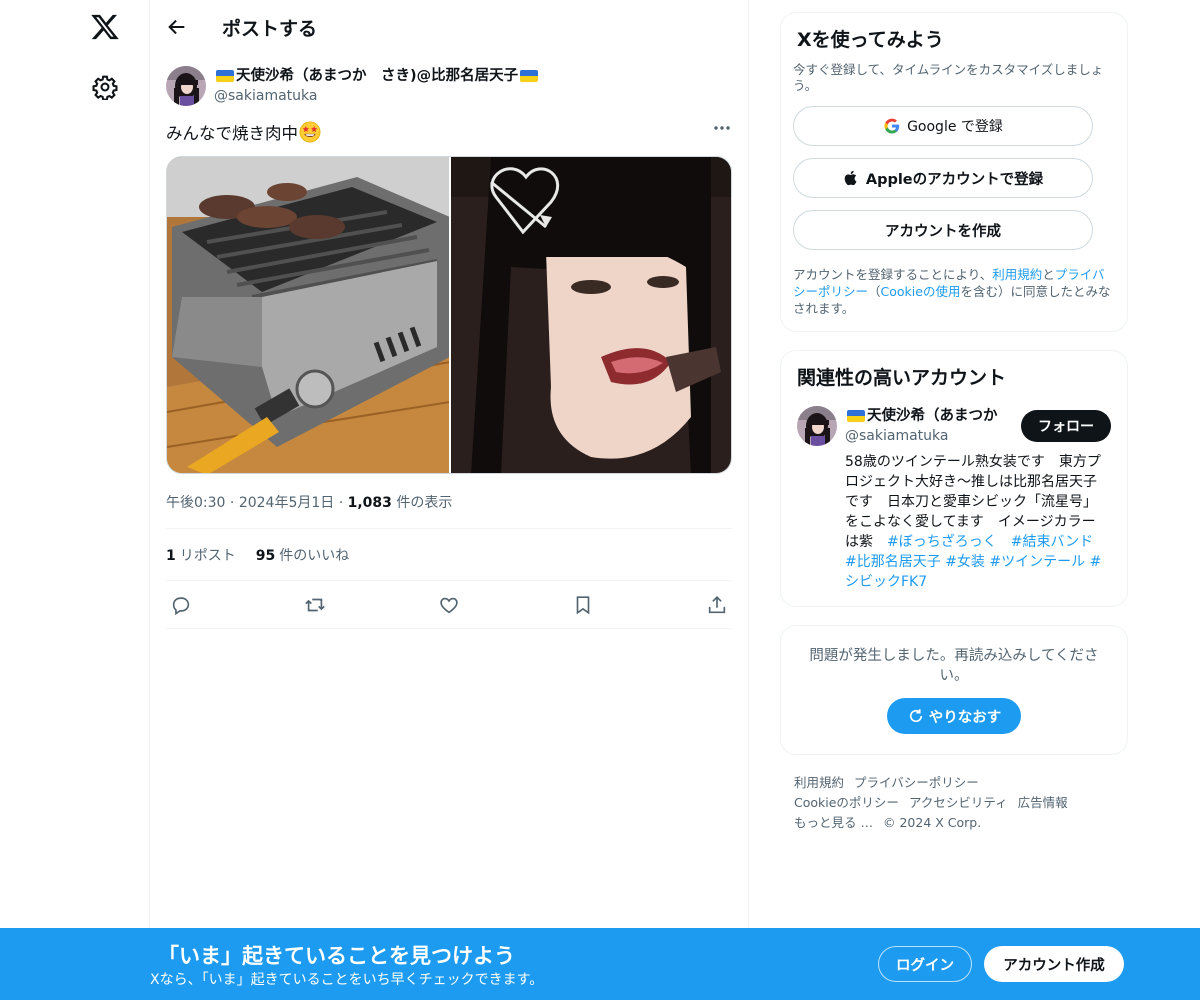  Describe the element at coordinates (195, 503) in the screenshot. I see `post-time: 午後0:30` at that location.